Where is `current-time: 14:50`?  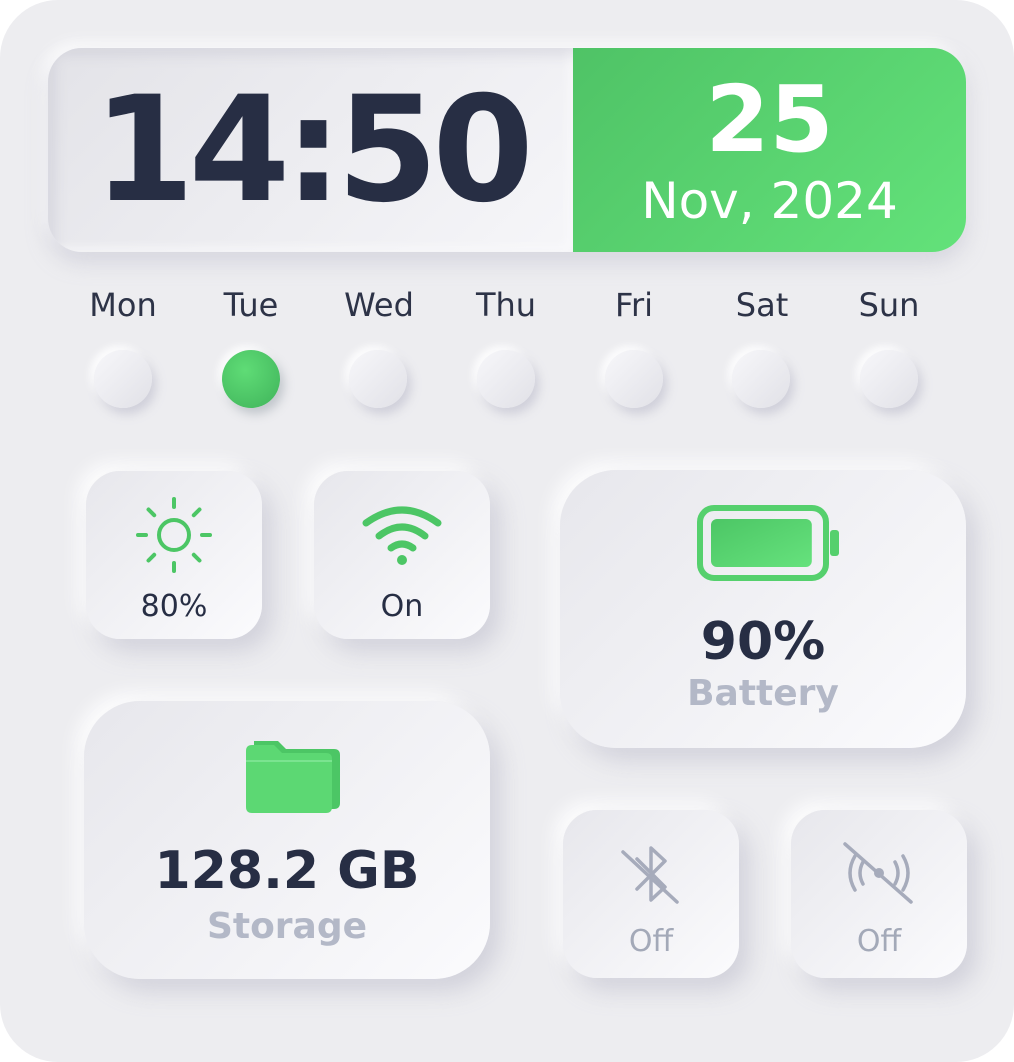 current-time: 14:50 is located at coordinates (313, 150).